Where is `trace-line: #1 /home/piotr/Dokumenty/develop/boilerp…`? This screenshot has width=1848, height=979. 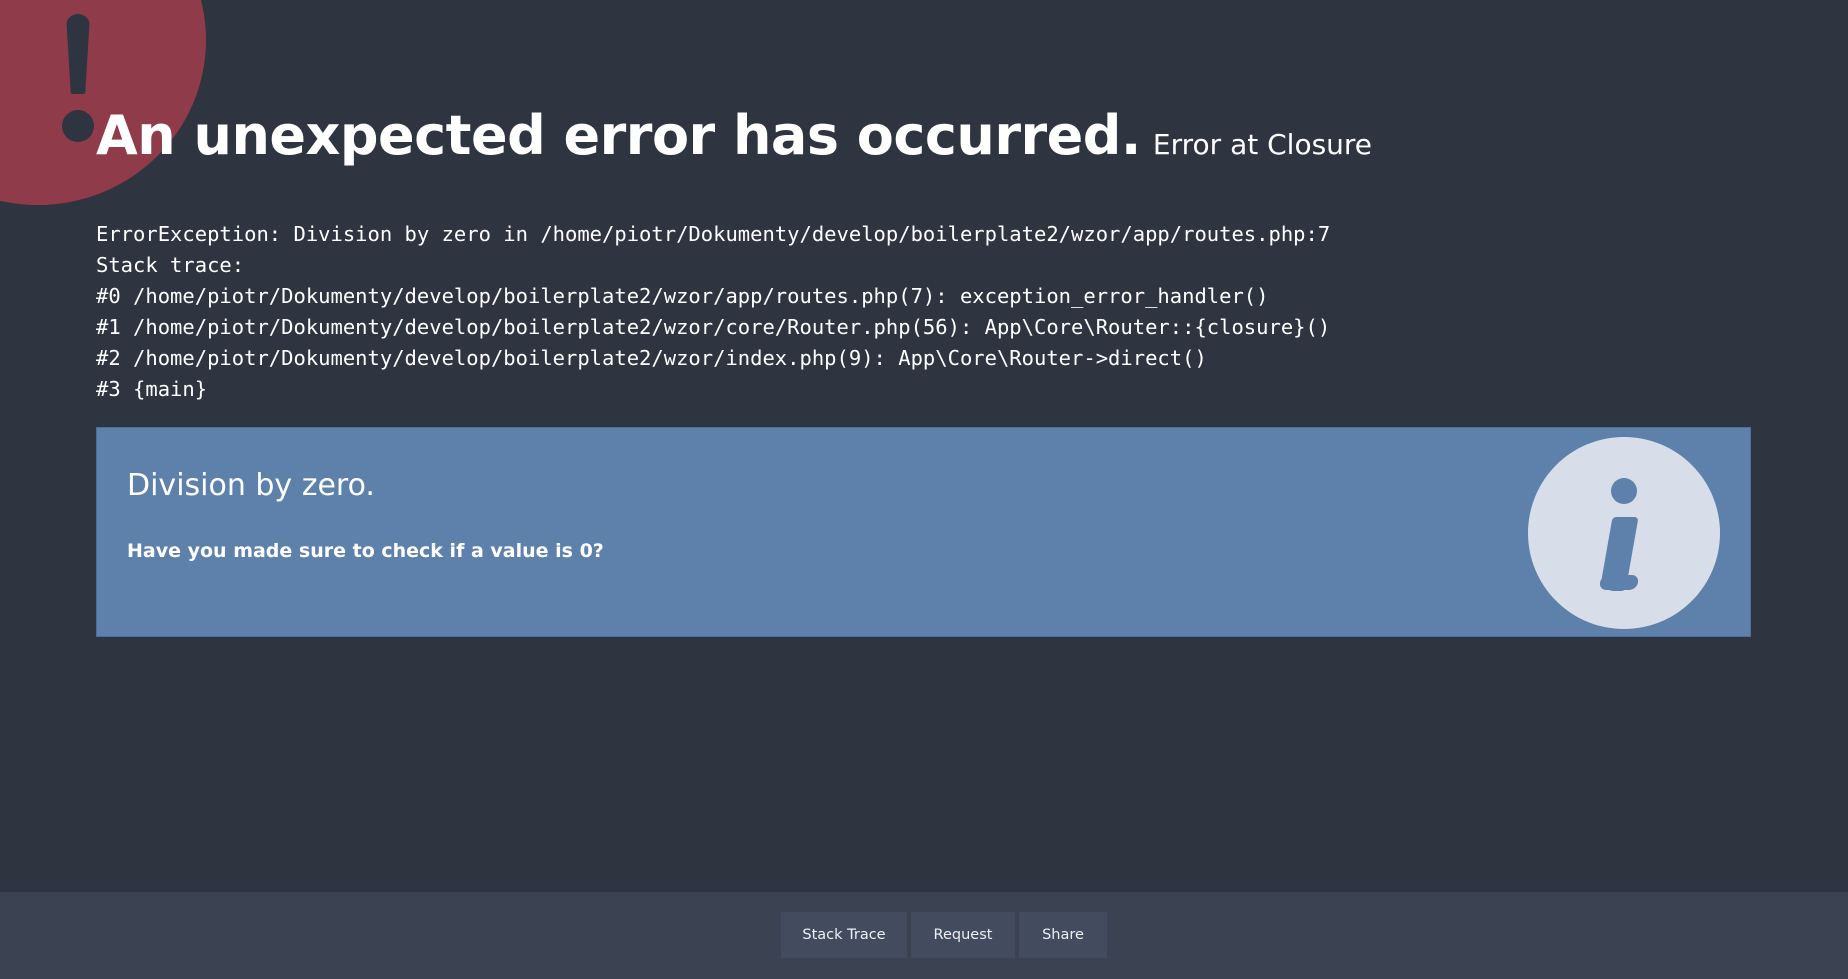
trace-line: #1 /home/piotr/Dokumenty/develop/boilerp… is located at coordinates (713, 327).